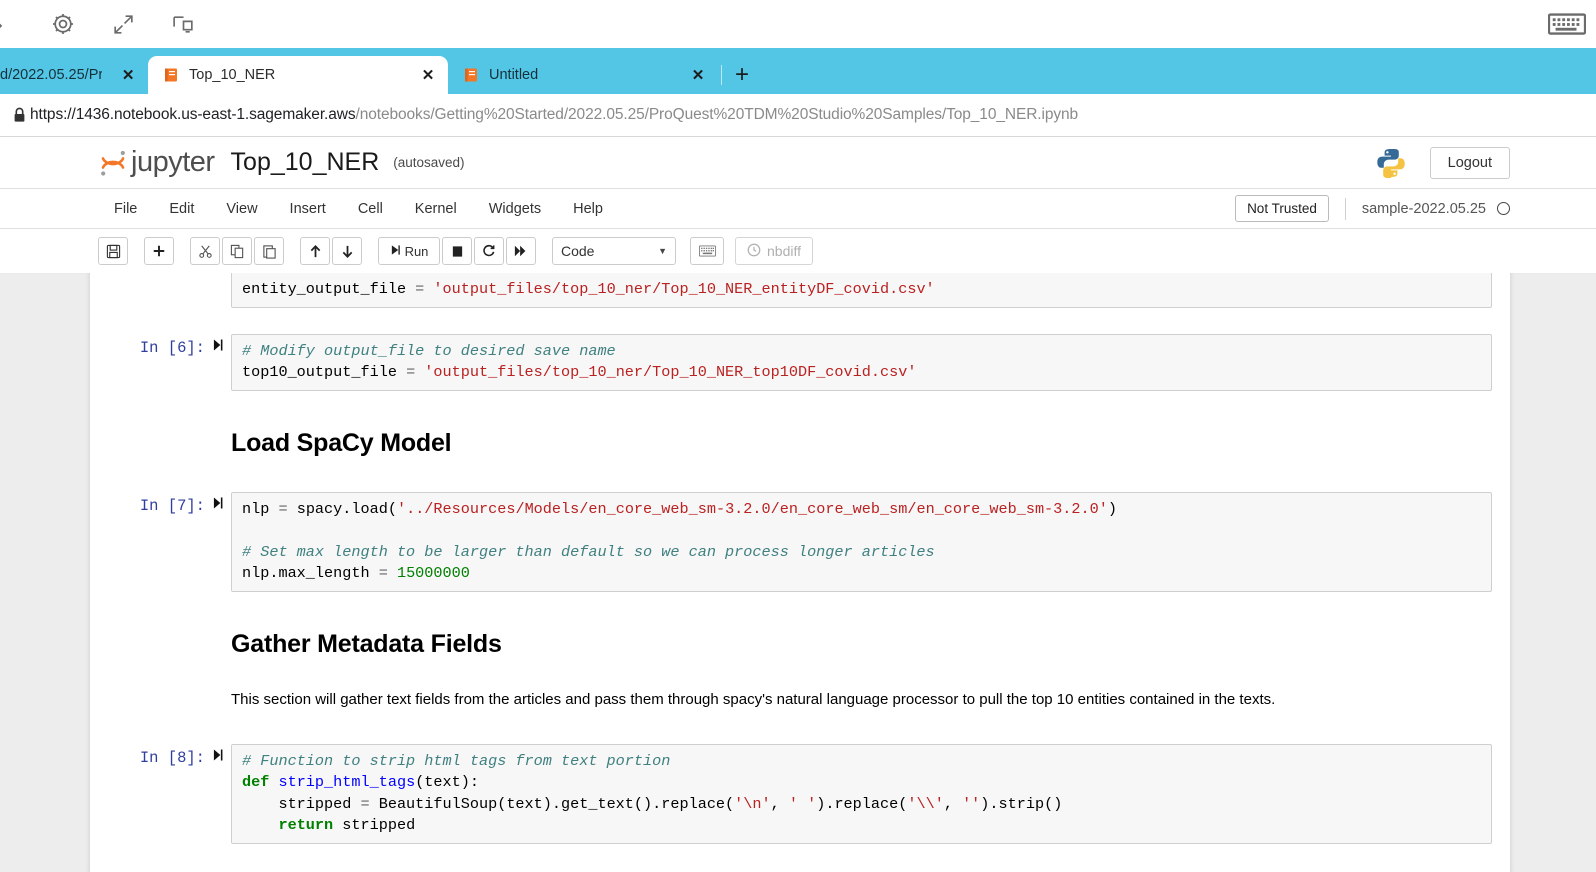  What do you see at coordinates (10, 24) in the screenshot?
I see `back-icon` at bounding box center [10, 24].